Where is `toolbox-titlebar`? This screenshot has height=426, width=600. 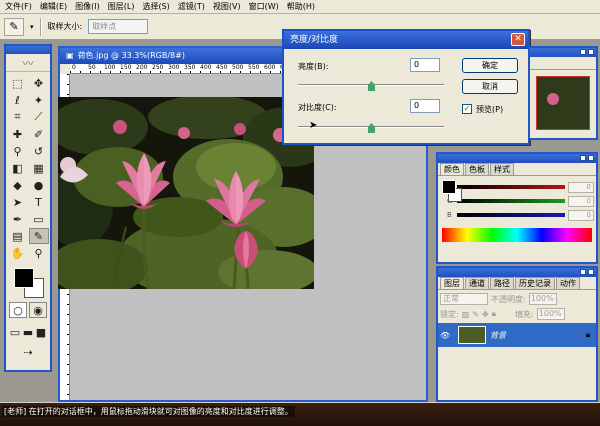 toolbox-titlebar is located at coordinates (28, 50).